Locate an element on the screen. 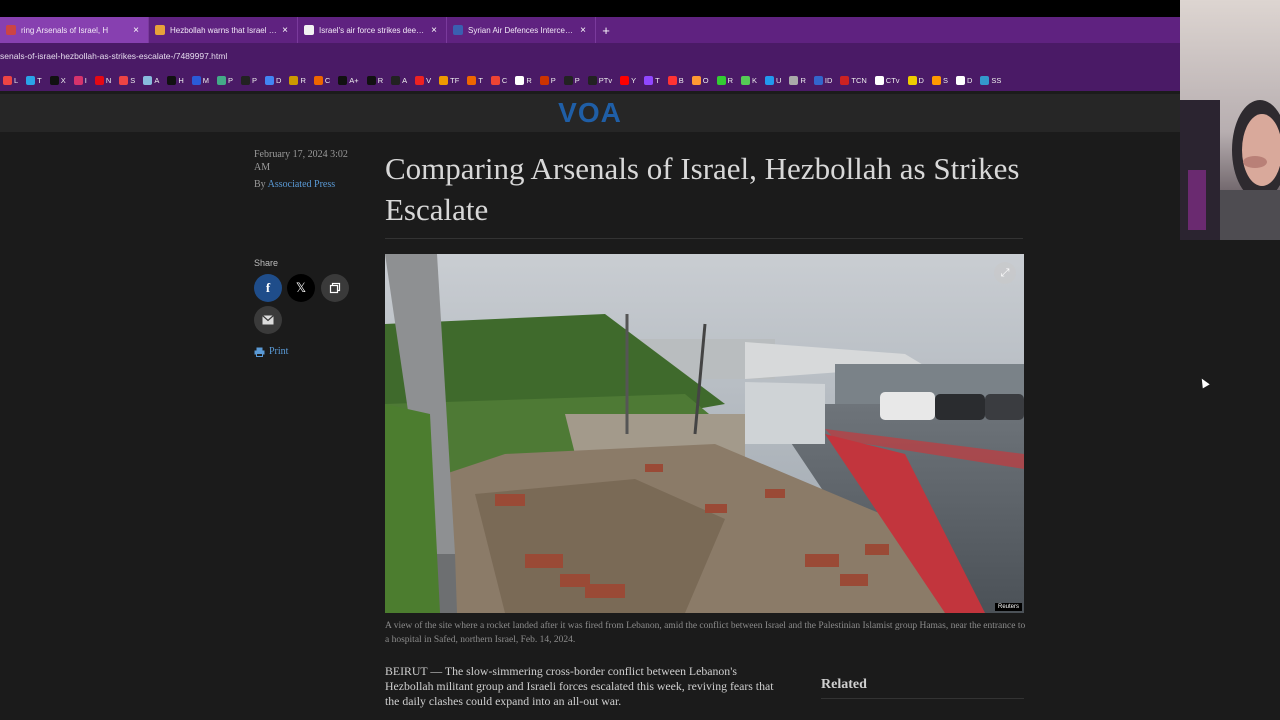  browser-tab: Hezbollah warns that Israel will × is located at coordinates (223, 30).